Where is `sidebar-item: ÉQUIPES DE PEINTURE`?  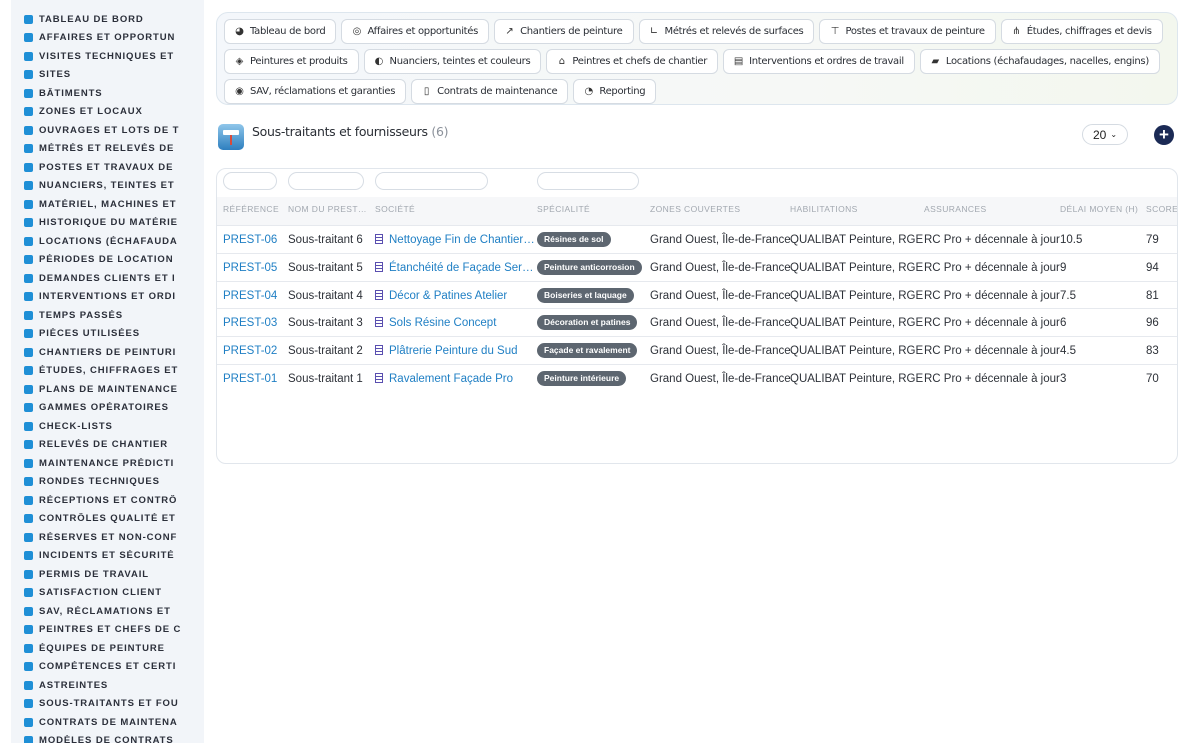 sidebar-item: ÉQUIPES DE PEINTURE is located at coordinates (107, 648).